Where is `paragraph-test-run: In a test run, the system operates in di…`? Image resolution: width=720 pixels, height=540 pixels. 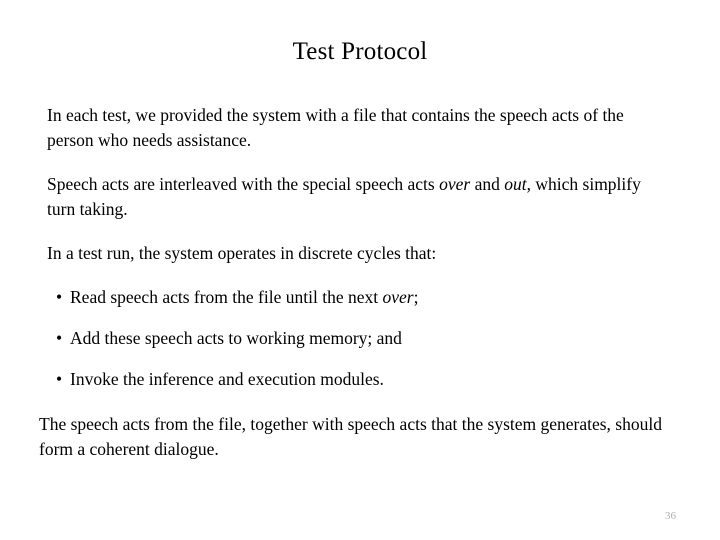
paragraph-test-run: In a test run, the system operates in di… is located at coordinates (242, 253).